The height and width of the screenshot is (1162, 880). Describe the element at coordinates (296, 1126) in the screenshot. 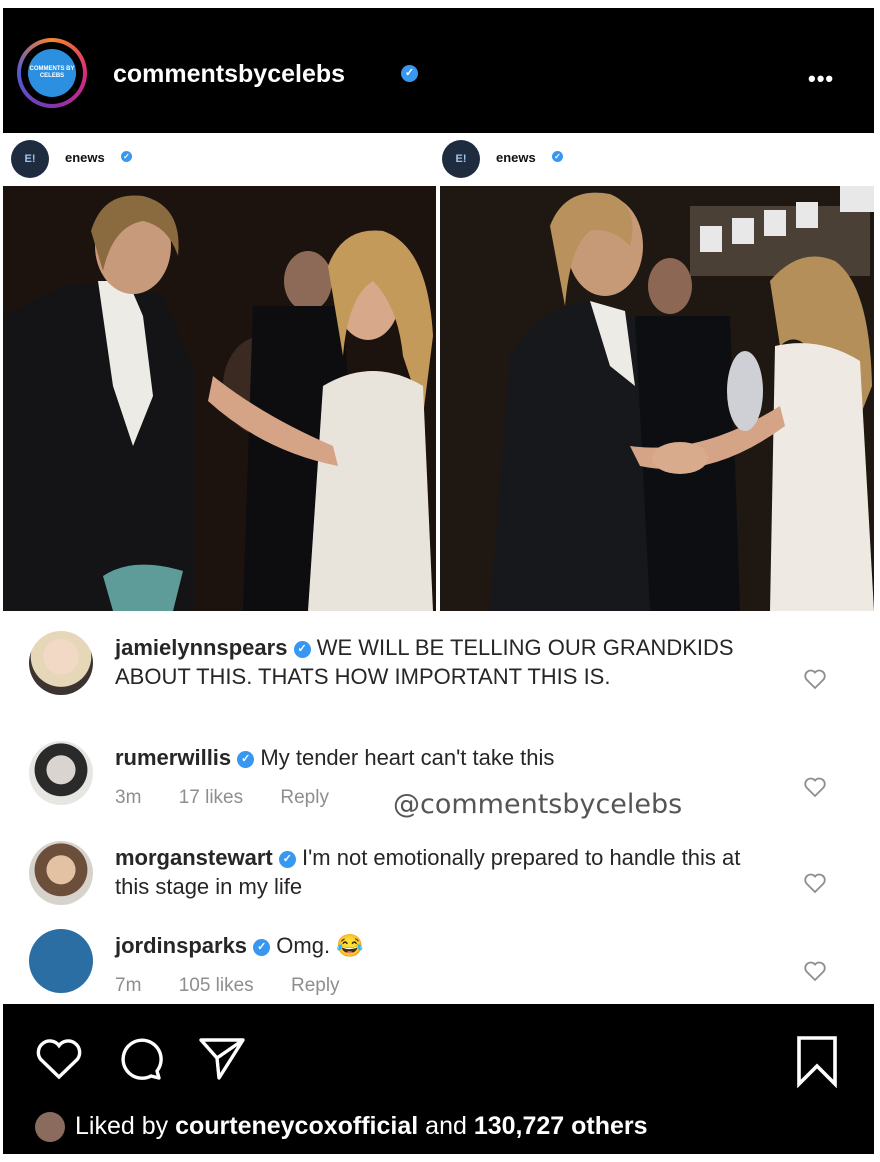

I see `liked-user: courteneycoxofficial` at that location.